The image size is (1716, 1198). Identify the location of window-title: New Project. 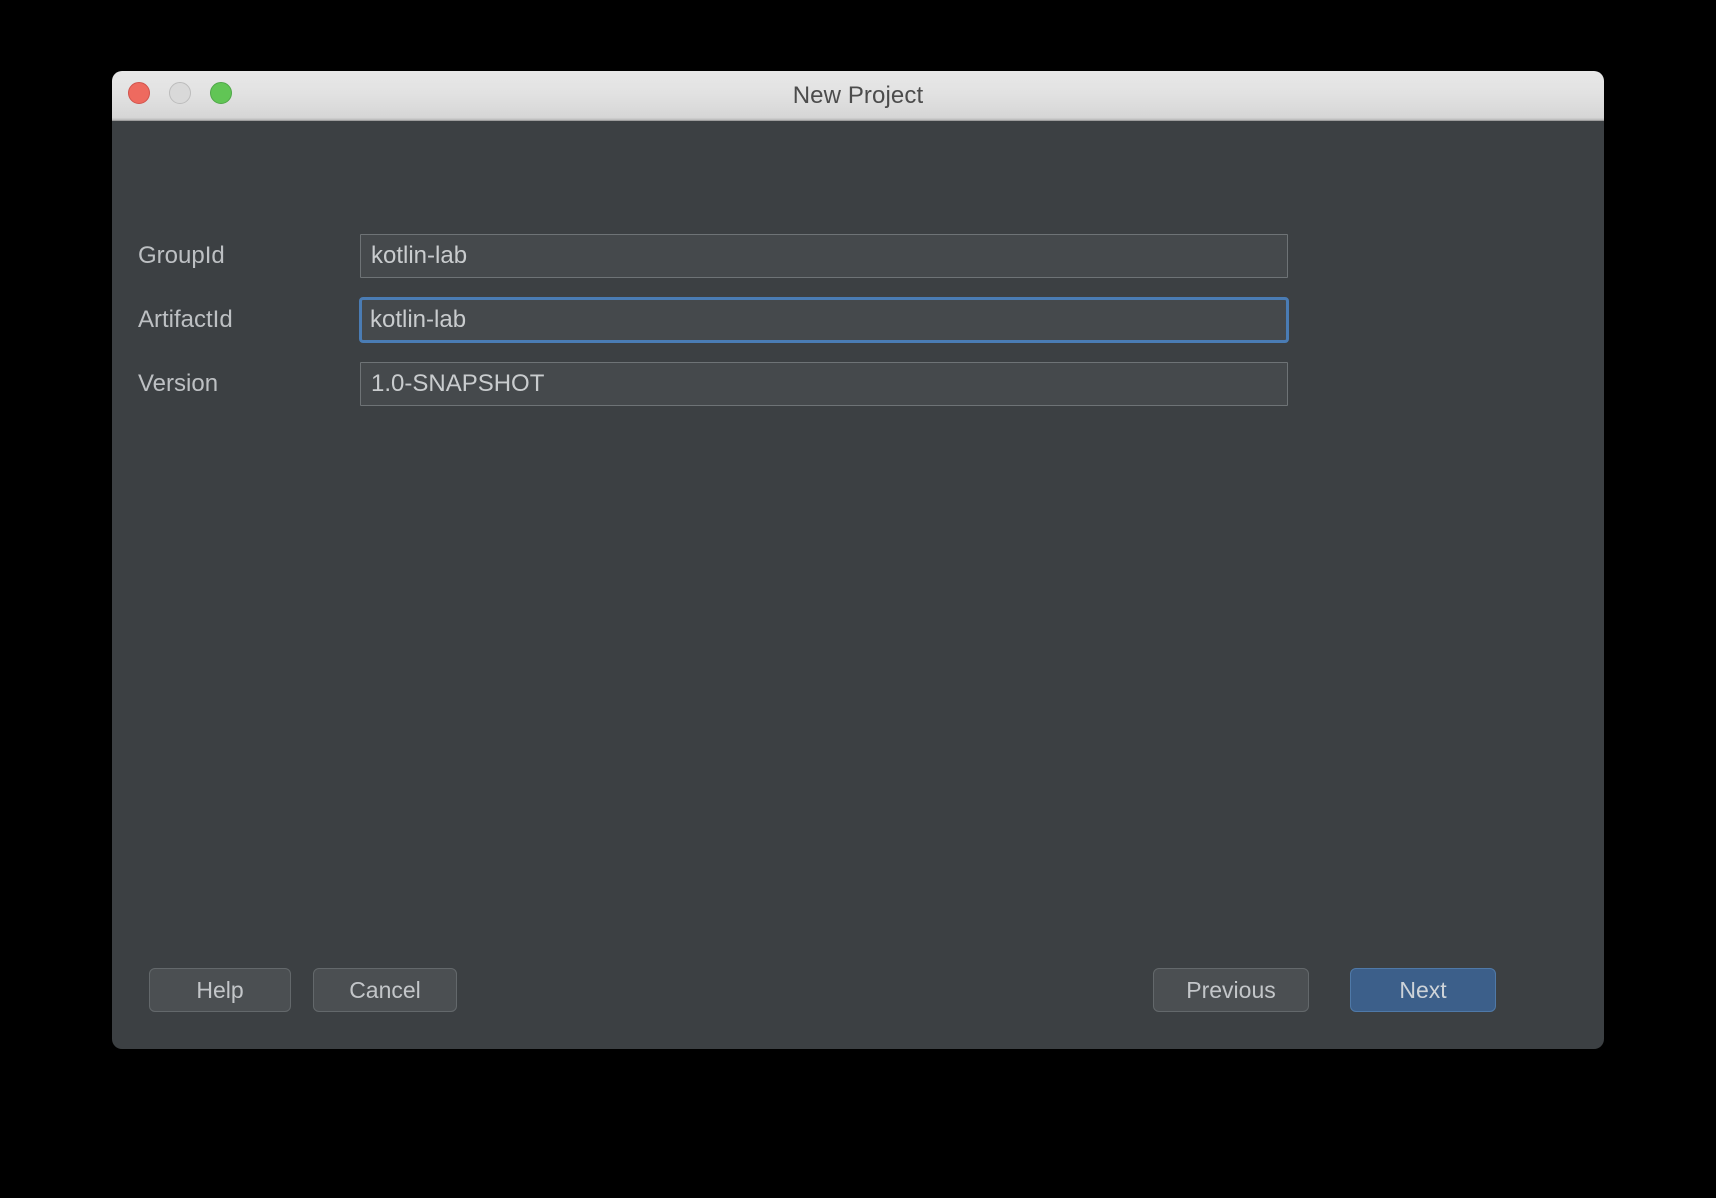
(858, 95).